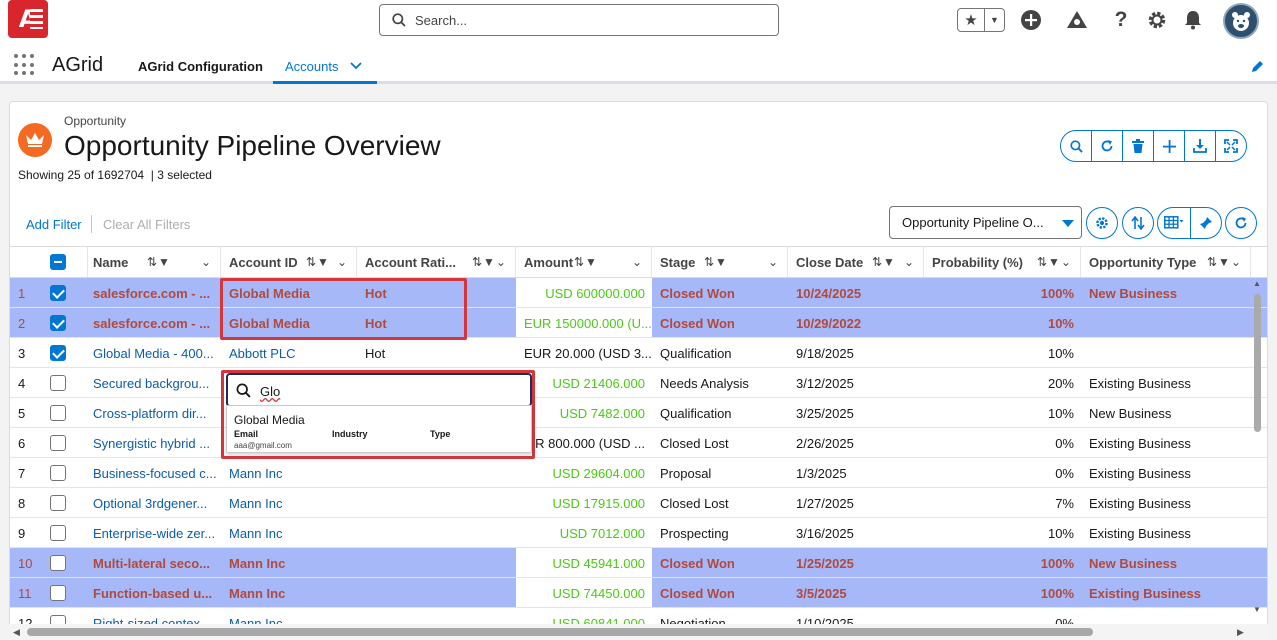 The image size is (1277, 640). I want to click on select-all-checkbox, so click(58, 262).